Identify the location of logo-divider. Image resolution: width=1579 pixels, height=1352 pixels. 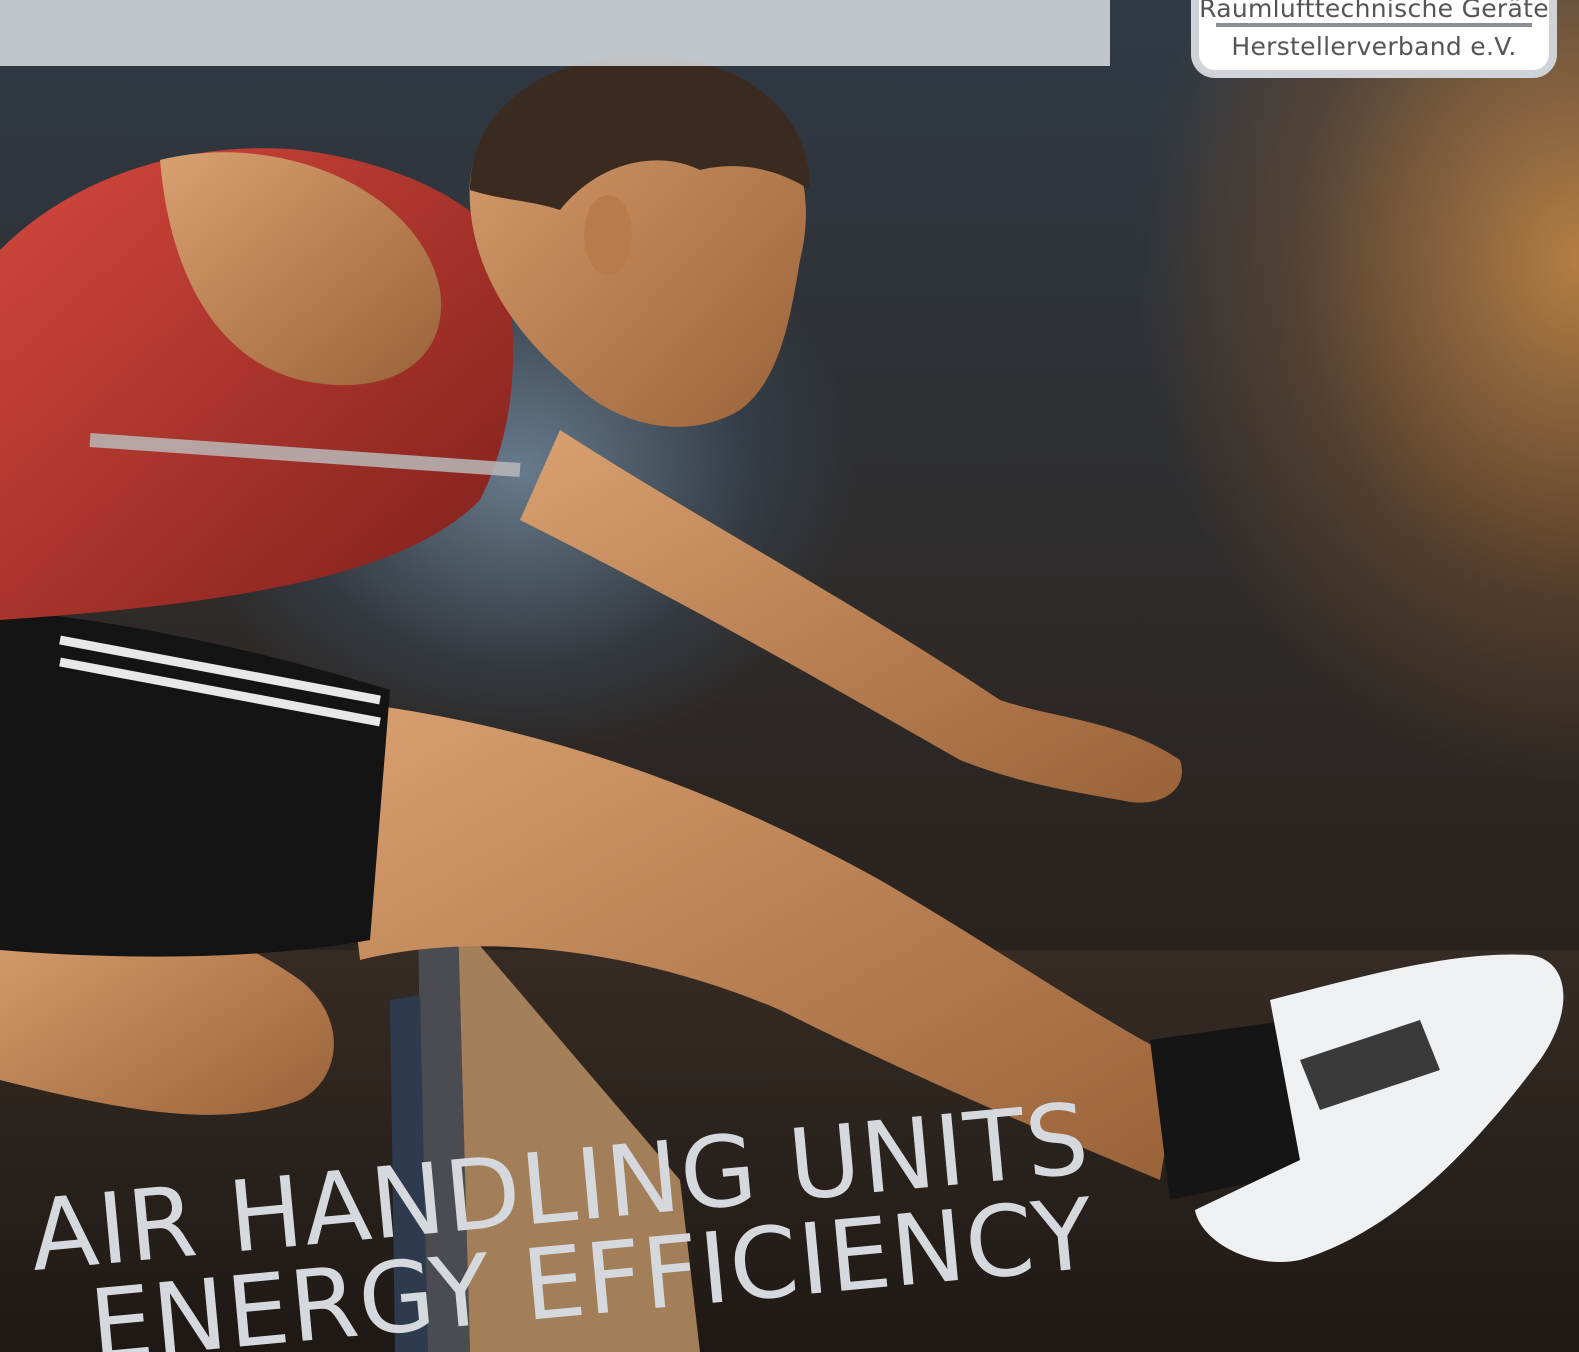
(1374, 25).